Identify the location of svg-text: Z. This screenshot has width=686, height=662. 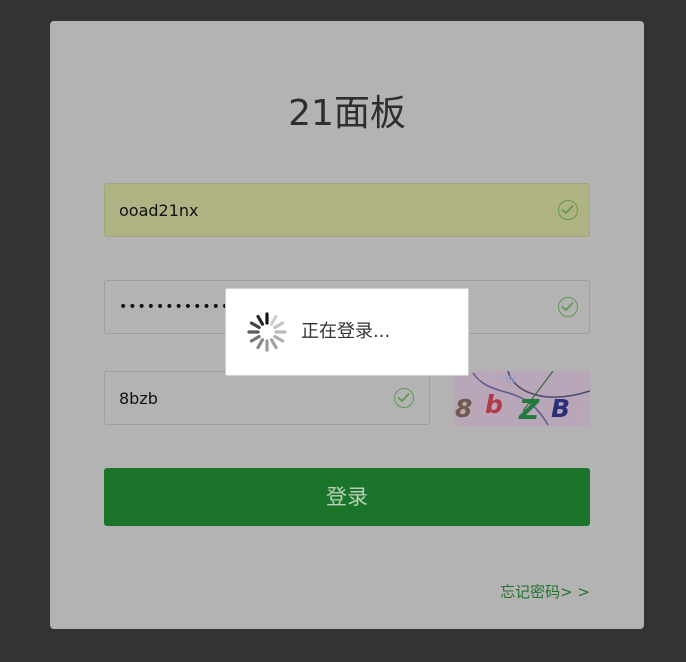
(529, 409).